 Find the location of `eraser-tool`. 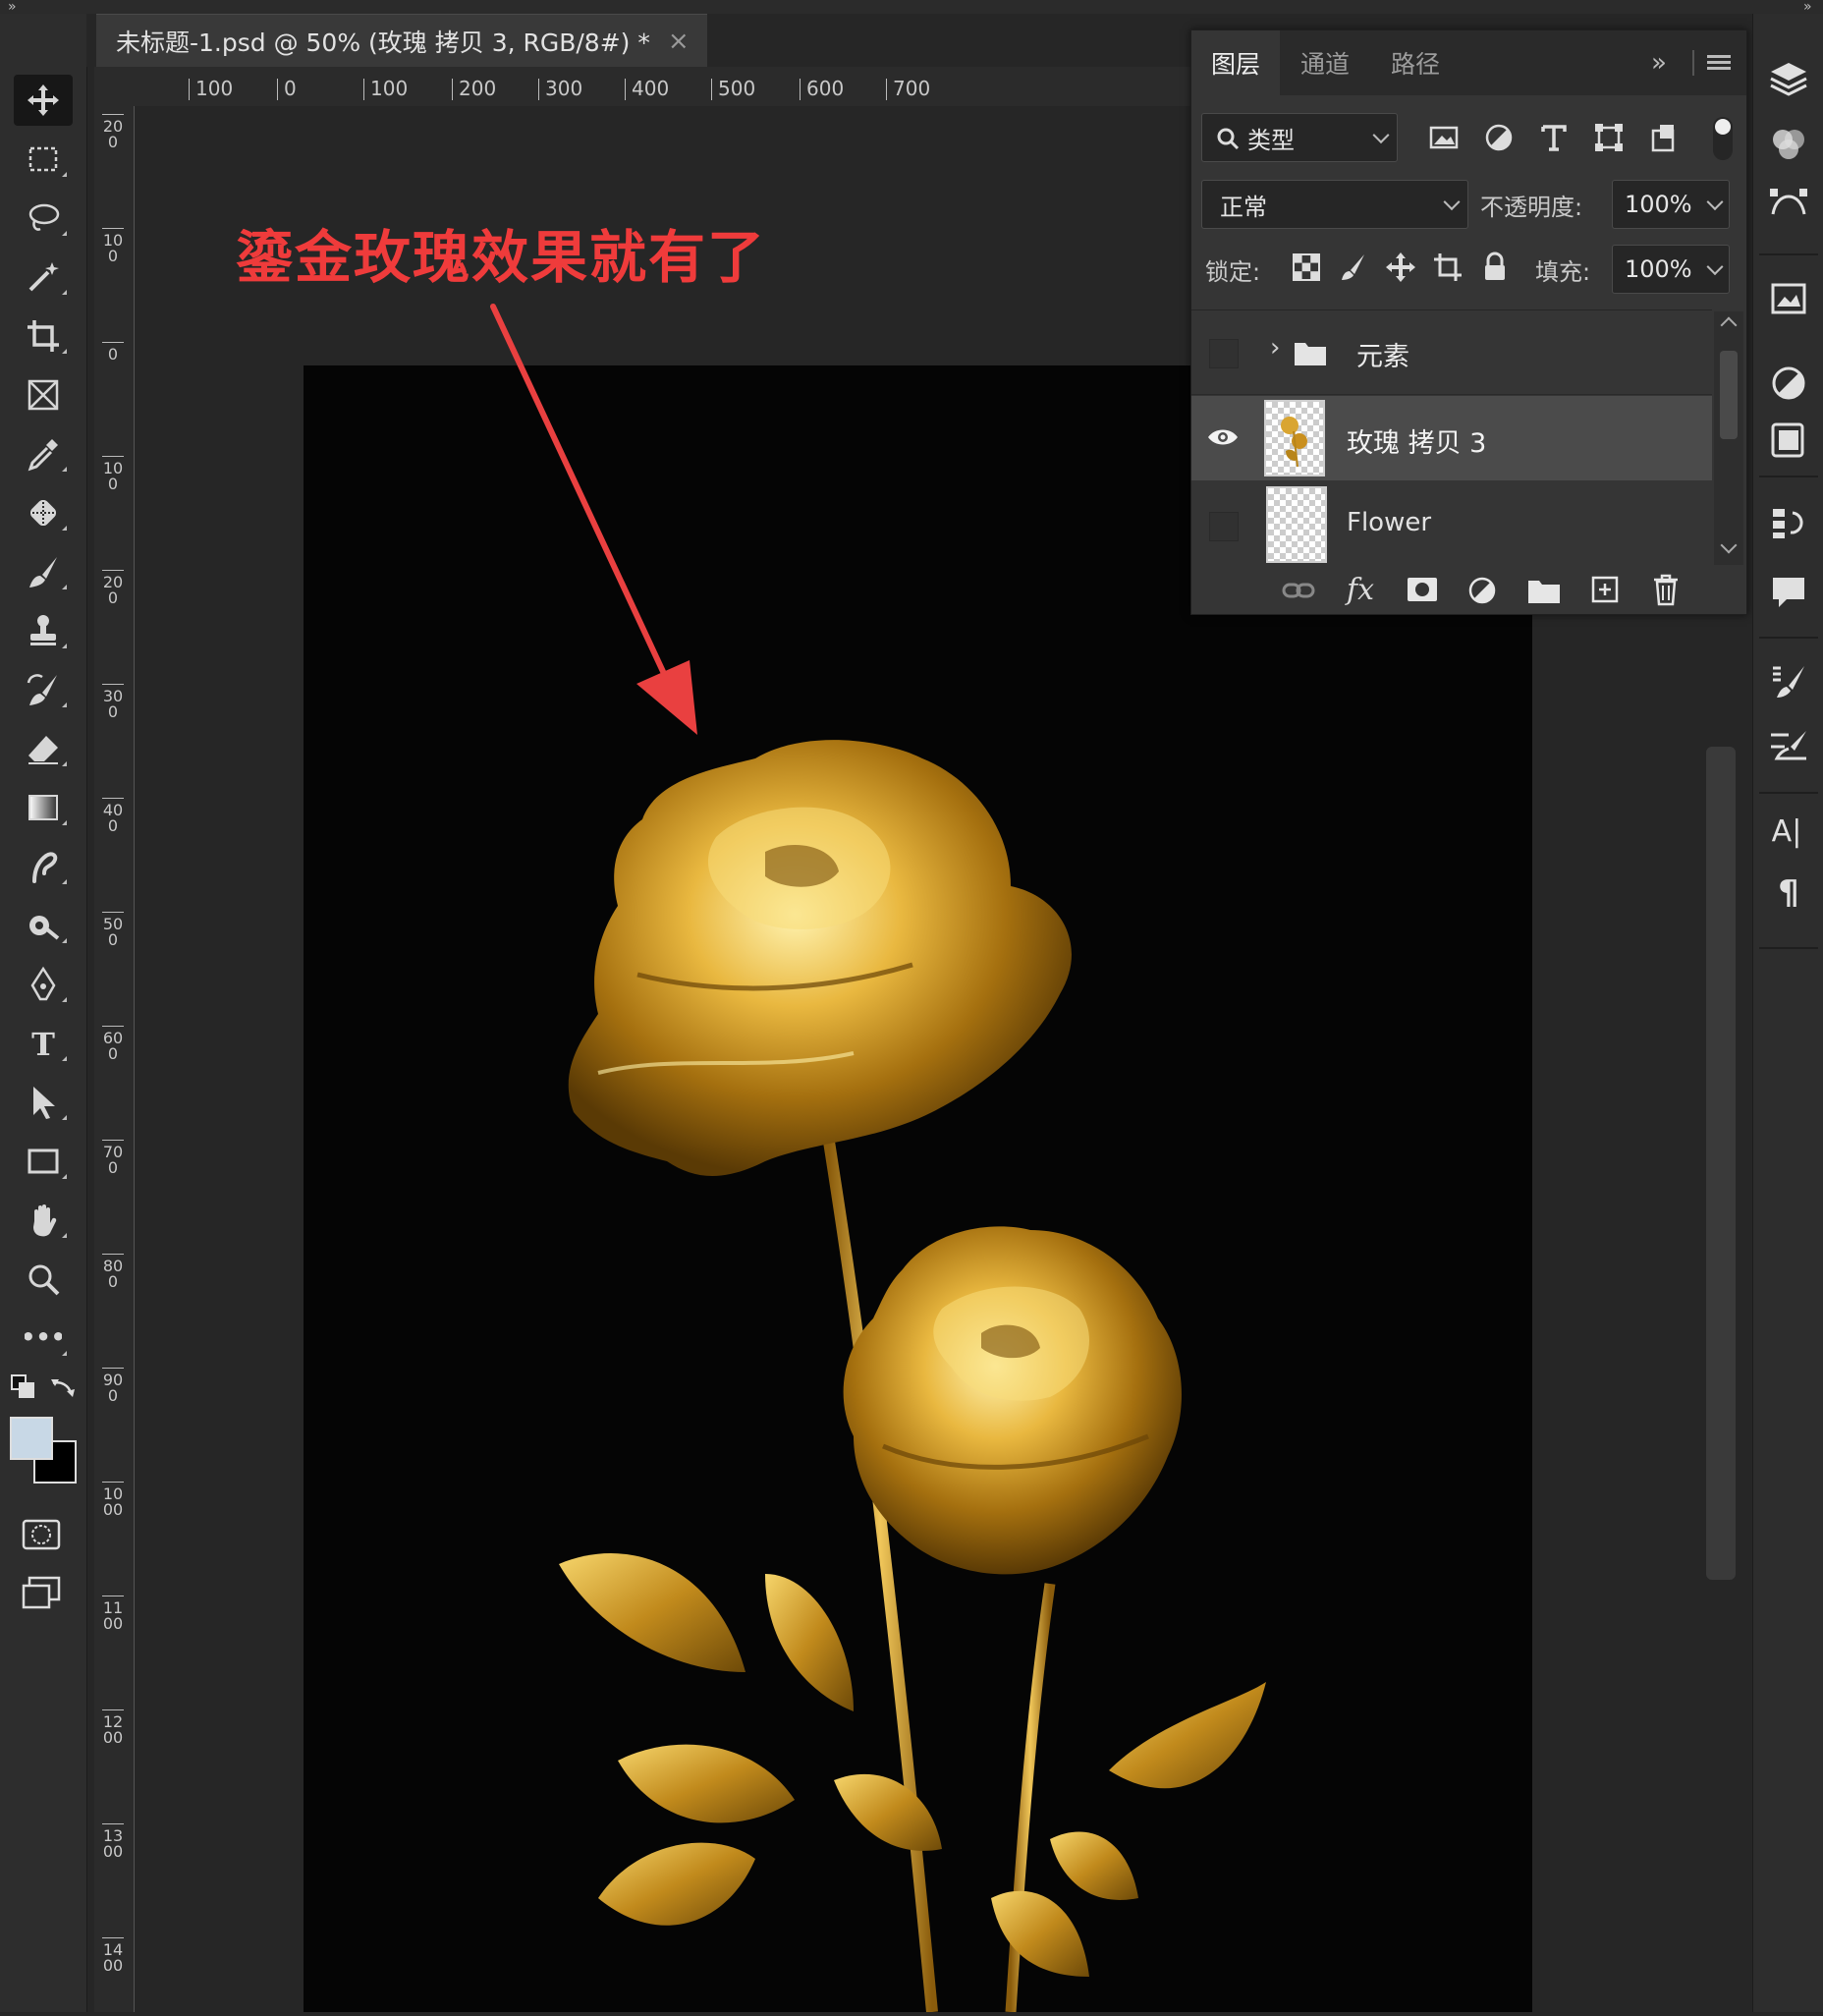

eraser-tool is located at coordinates (43, 748).